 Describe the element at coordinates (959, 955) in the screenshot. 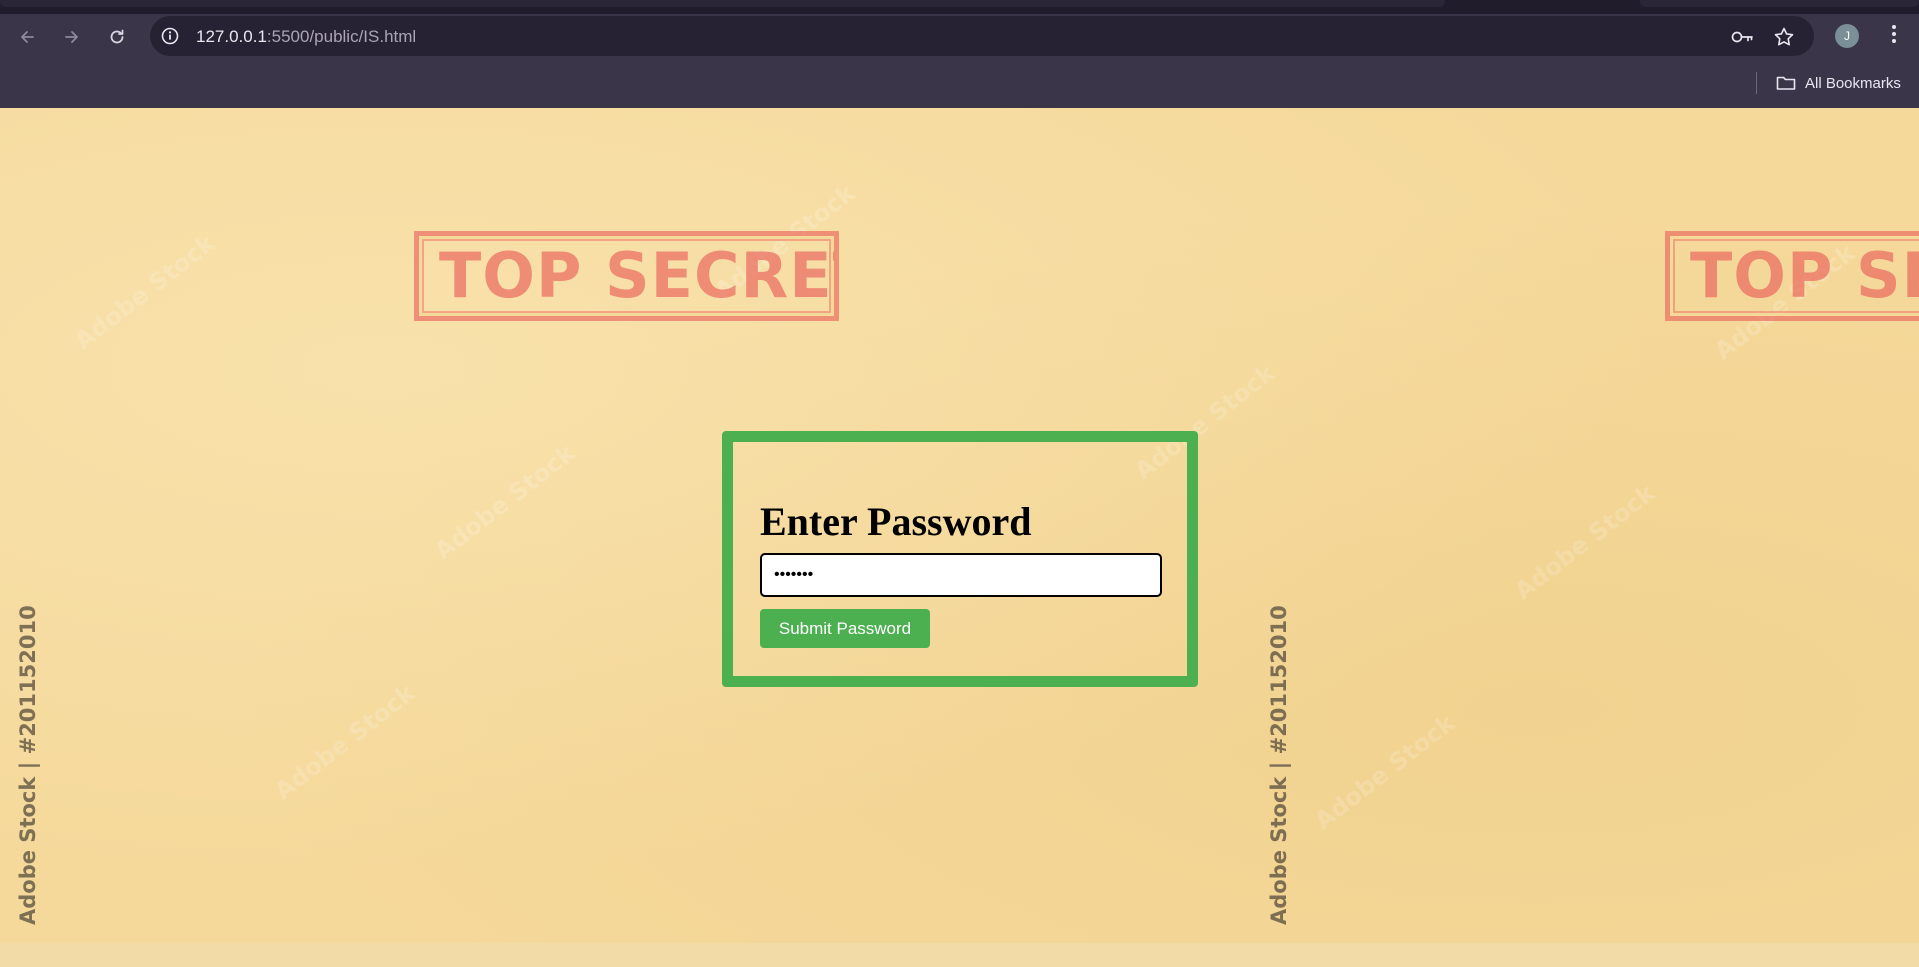

I see `page-bottom-edge` at that location.